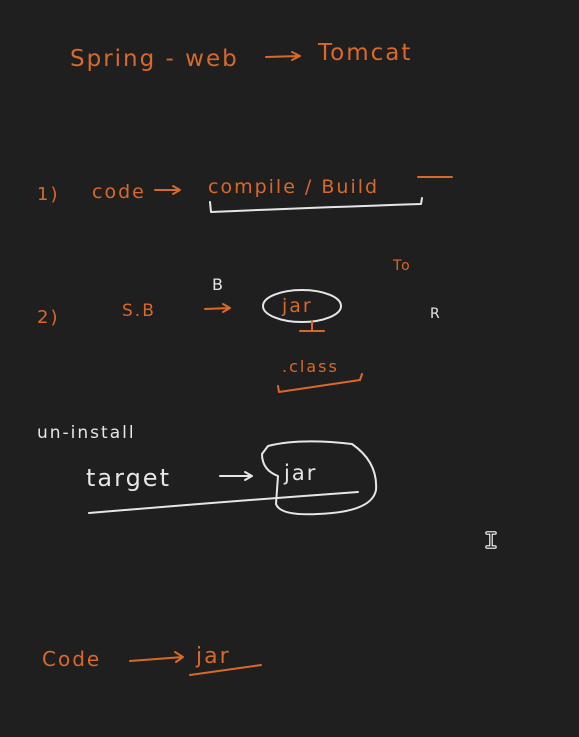  Describe the element at coordinates (402, 266) in the screenshot. I see `mark-to: To` at that location.